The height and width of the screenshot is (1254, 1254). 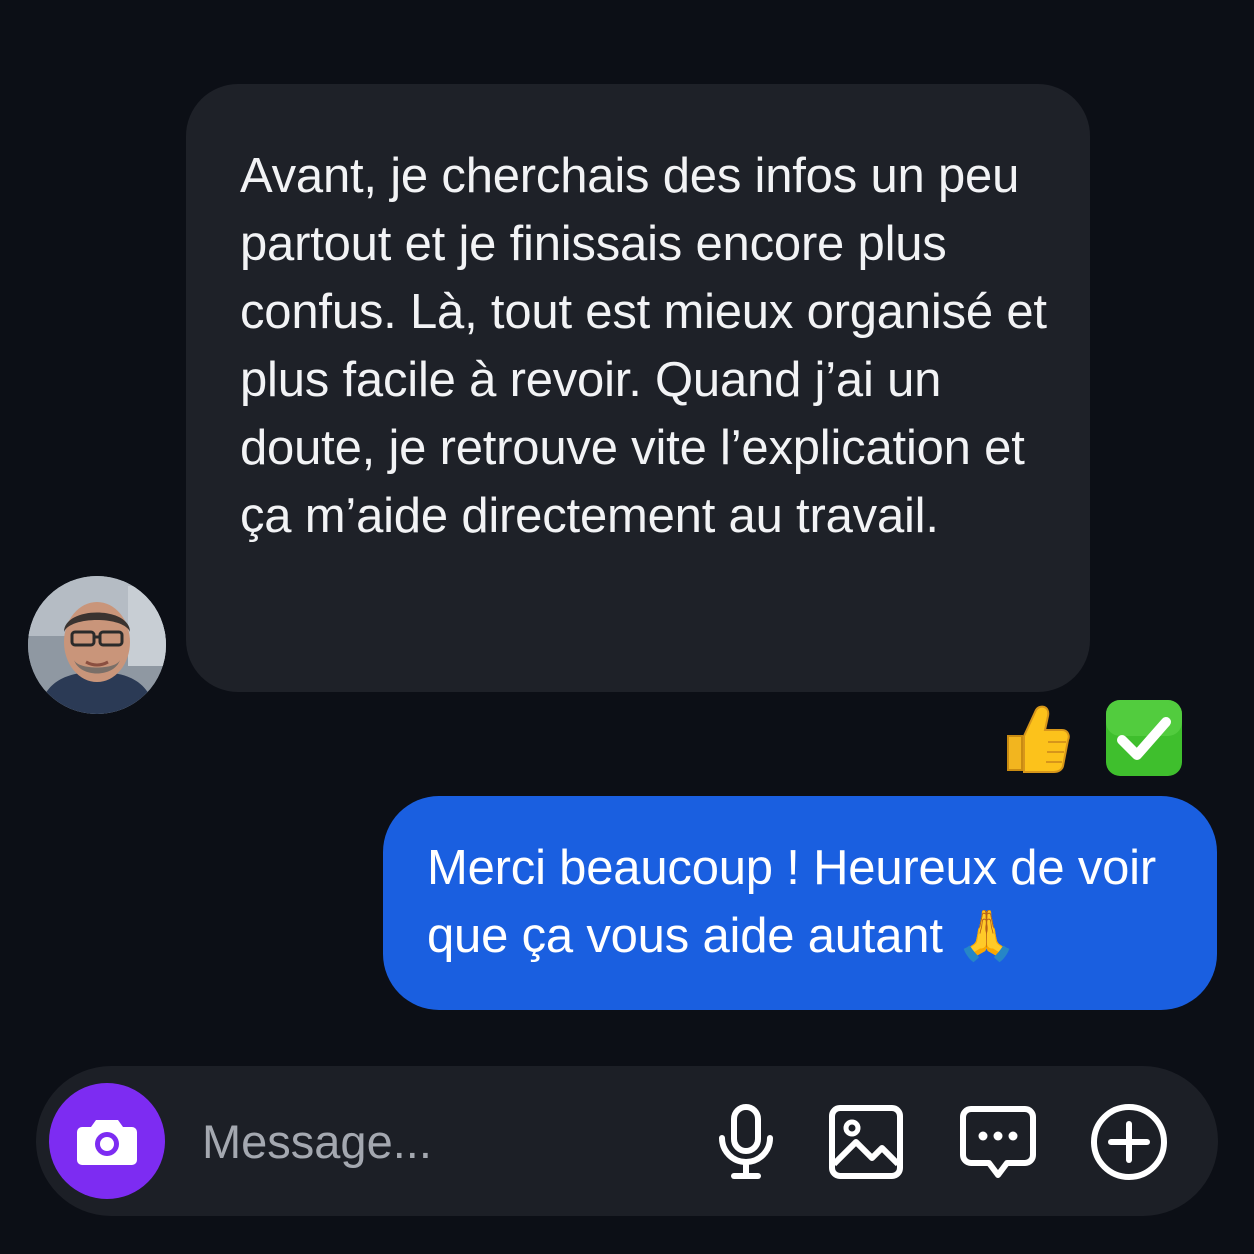 I want to click on plus-circle-icon, so click(x=1129, y=1142).